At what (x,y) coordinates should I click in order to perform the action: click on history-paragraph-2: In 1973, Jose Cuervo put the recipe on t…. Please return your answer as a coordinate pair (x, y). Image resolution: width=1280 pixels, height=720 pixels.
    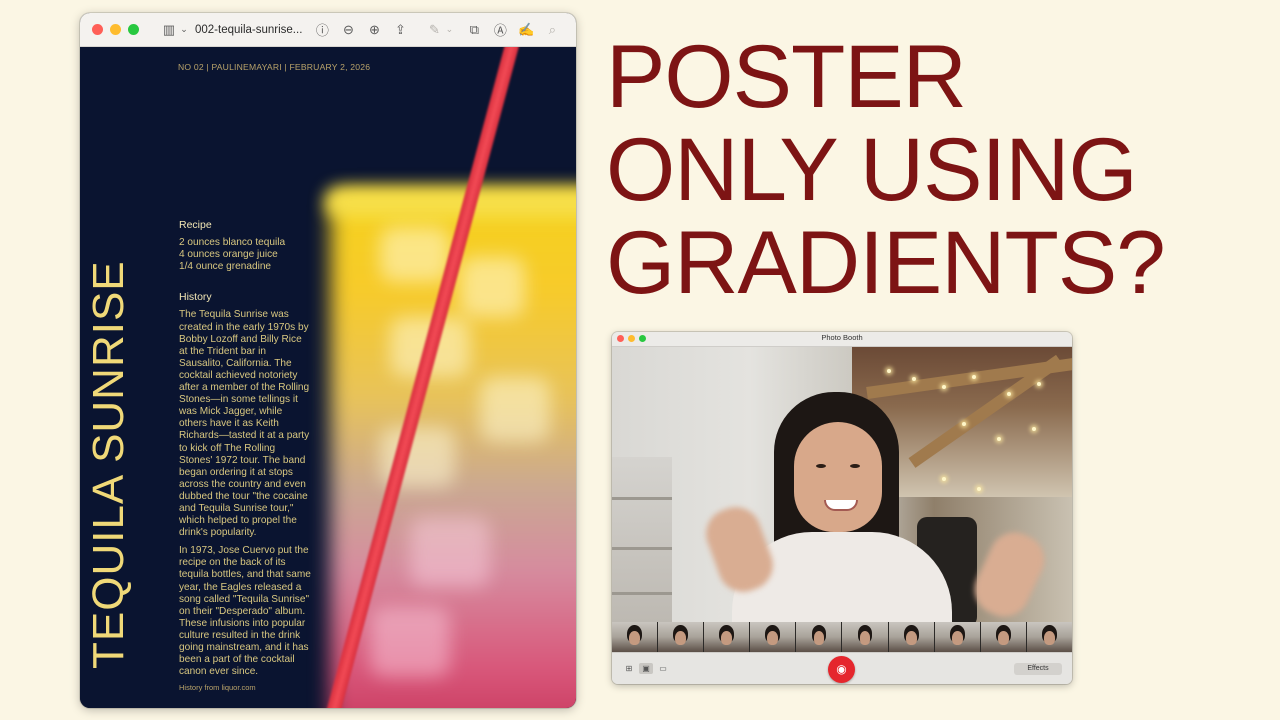
    Looking at the image, I should click on (245, 611).